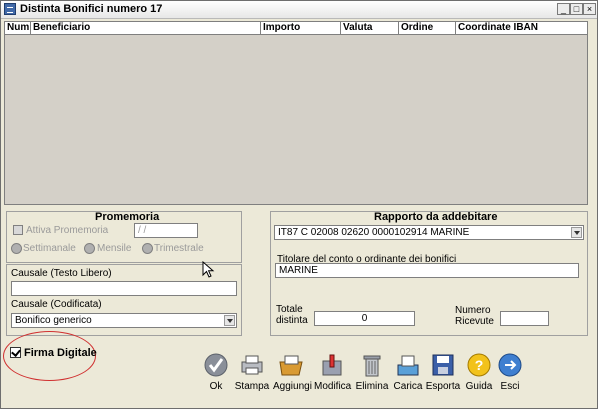 Image resolution: width=600 pixels, height=411 pixels. What do you see at coordinates (443, 365) in the screenshot?
I see `floppy-icon` at bounding box center [443, 365].